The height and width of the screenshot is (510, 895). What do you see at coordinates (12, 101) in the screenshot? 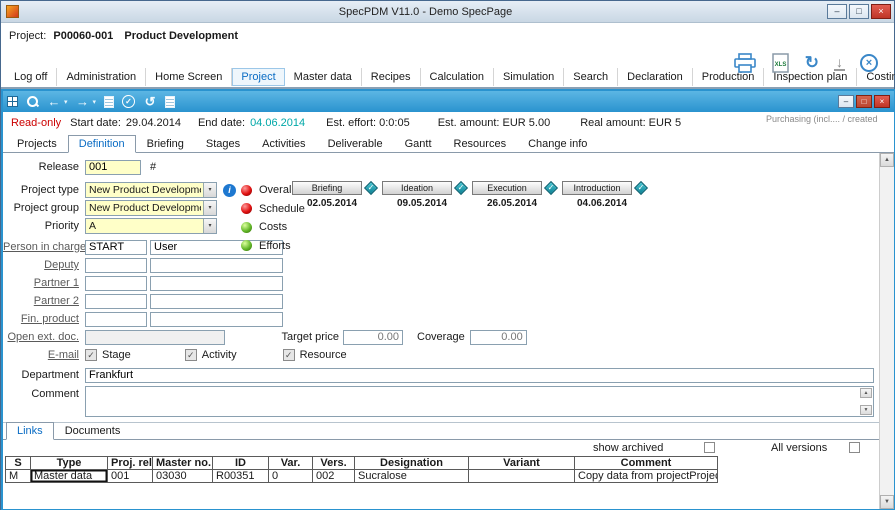
I see `window-menu-icon` at bounding box center [12, 101].